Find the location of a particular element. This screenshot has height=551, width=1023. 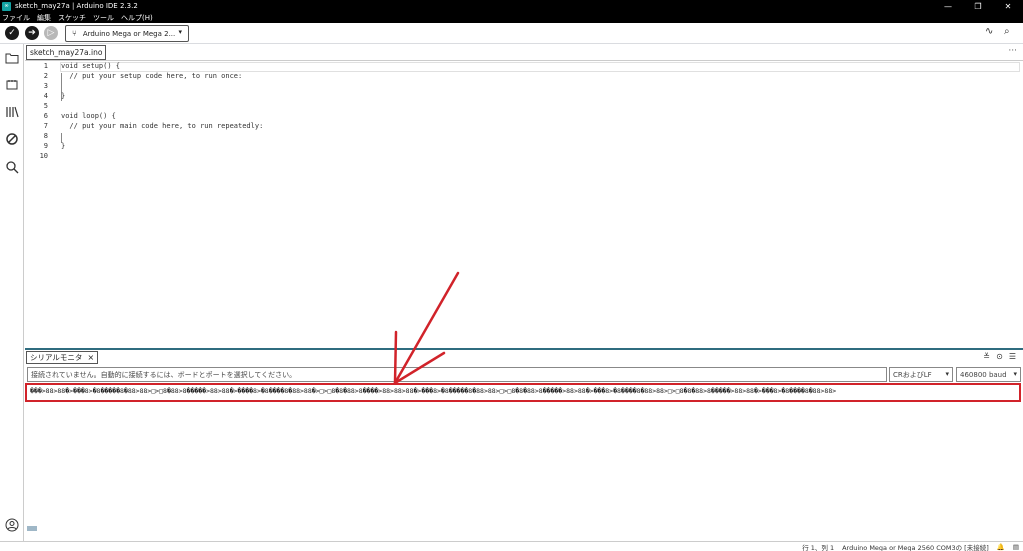

line-number: 2 is located at coordinates (45, 76).